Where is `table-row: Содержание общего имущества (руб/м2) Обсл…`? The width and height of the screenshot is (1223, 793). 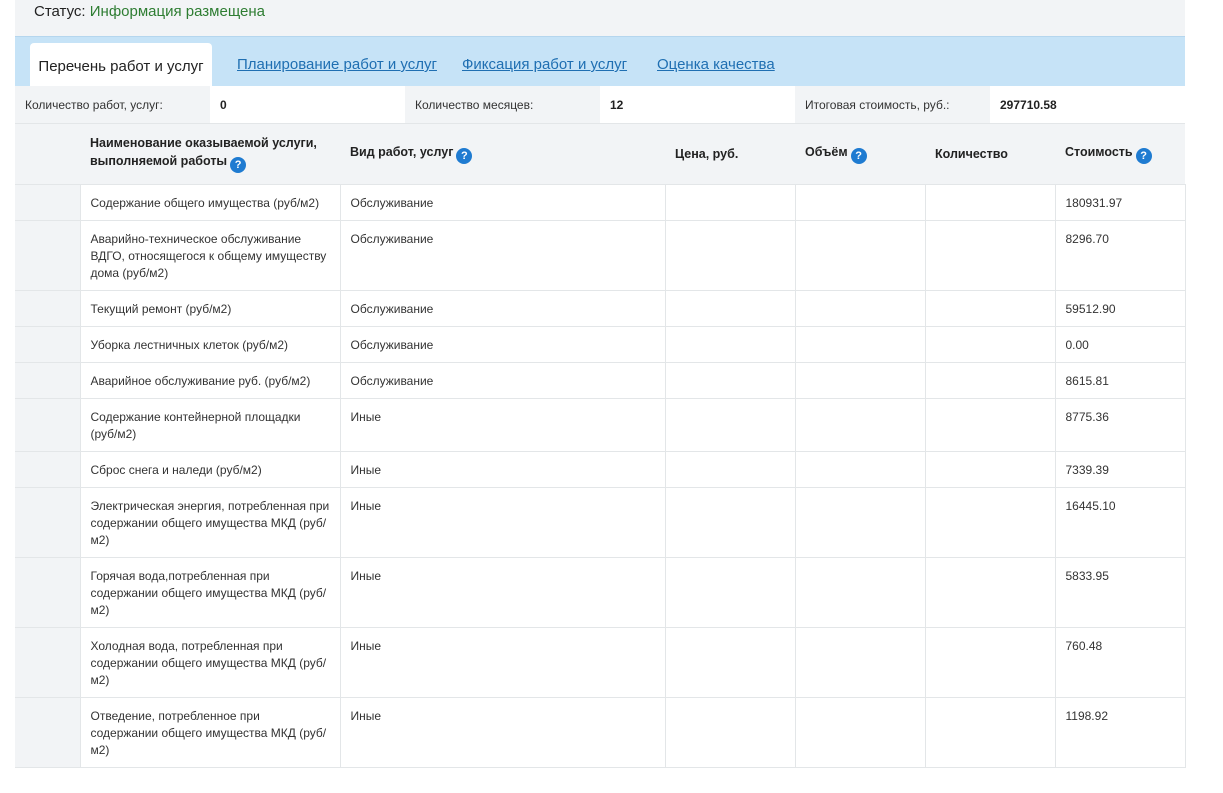 table-row: Содержание общего имущества (руб/м2) Обсл… is located at coordinates (600, 202).